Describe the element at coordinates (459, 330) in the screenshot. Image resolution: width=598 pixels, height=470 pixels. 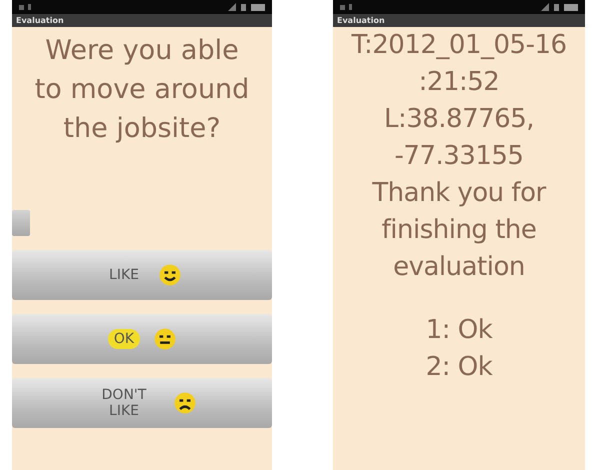
I see `result-item: 1: Ok` at that location.